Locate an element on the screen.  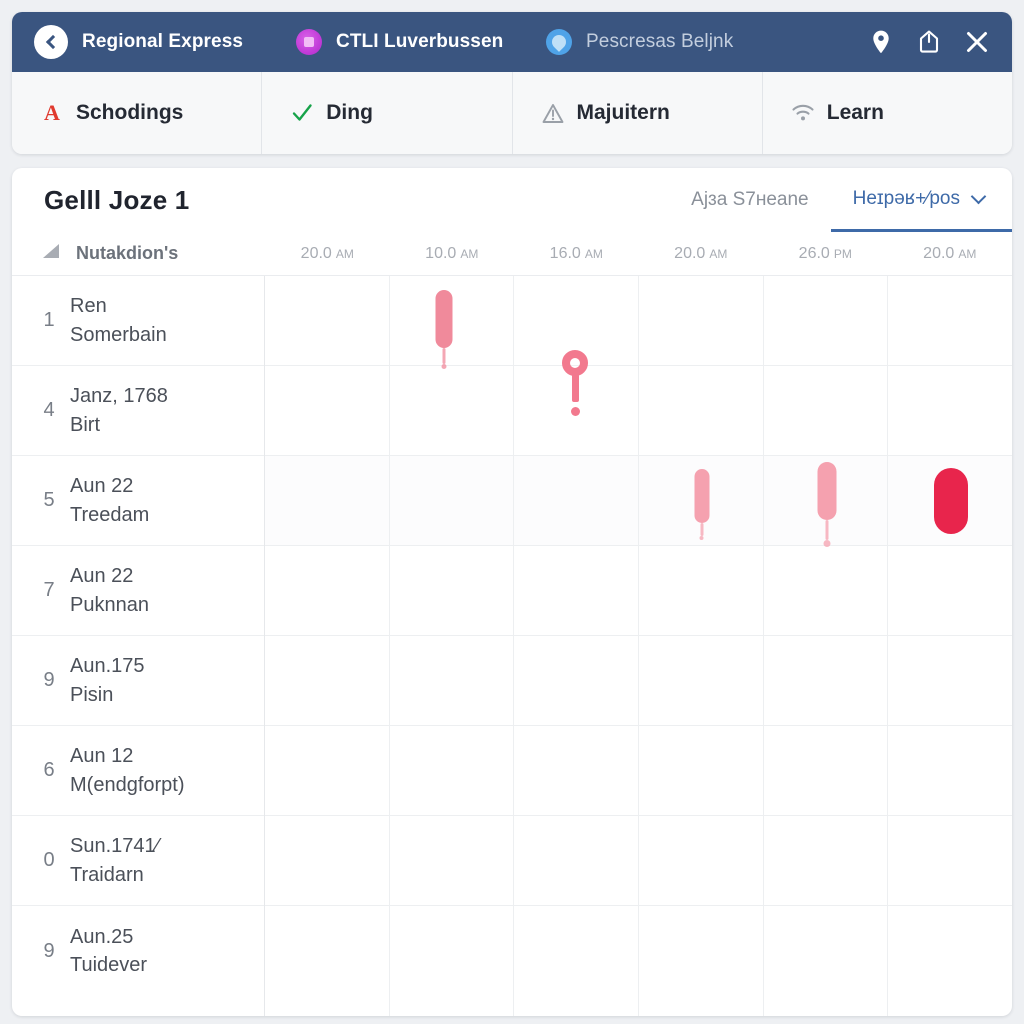
row-number: 6 is located at coordinates (49, 770).